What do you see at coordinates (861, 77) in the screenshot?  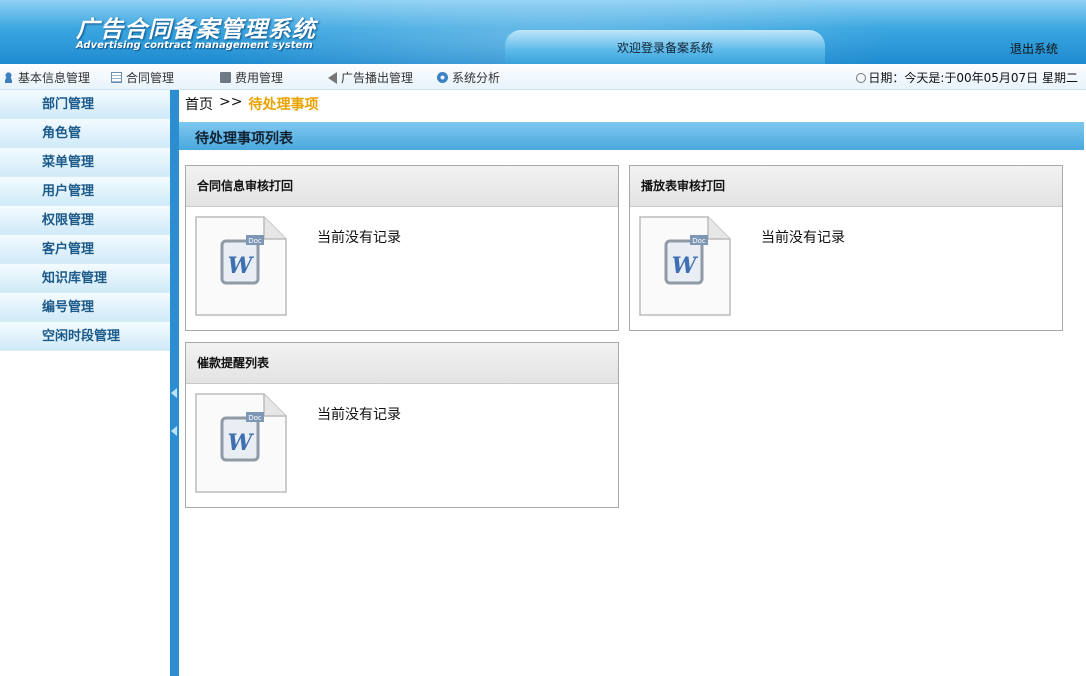 I see `clock-icon` at bounding box center [861, 77].